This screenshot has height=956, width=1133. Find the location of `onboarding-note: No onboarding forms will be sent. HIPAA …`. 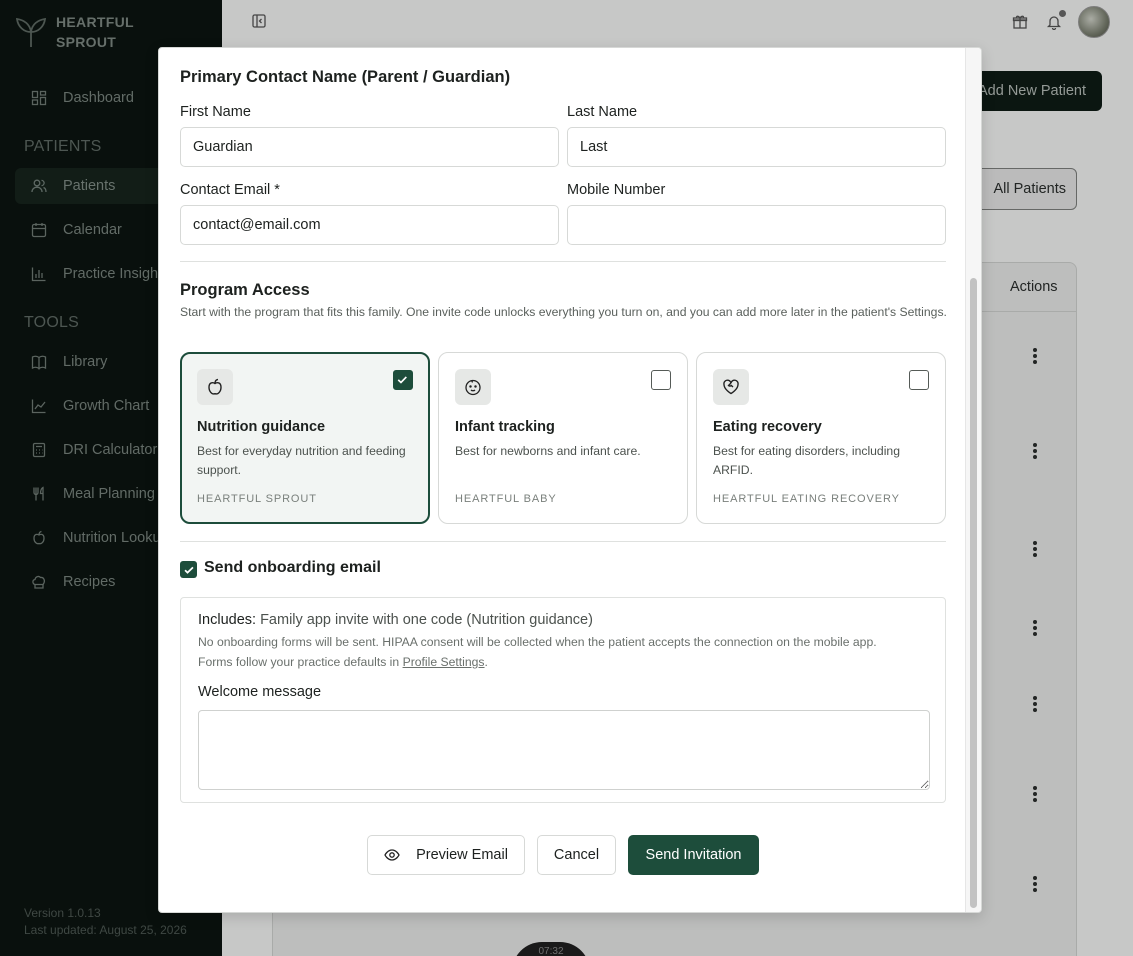

onboarding-note: No onboarding forms will be sent. HIPAA … is located at coordinates (537, 642).